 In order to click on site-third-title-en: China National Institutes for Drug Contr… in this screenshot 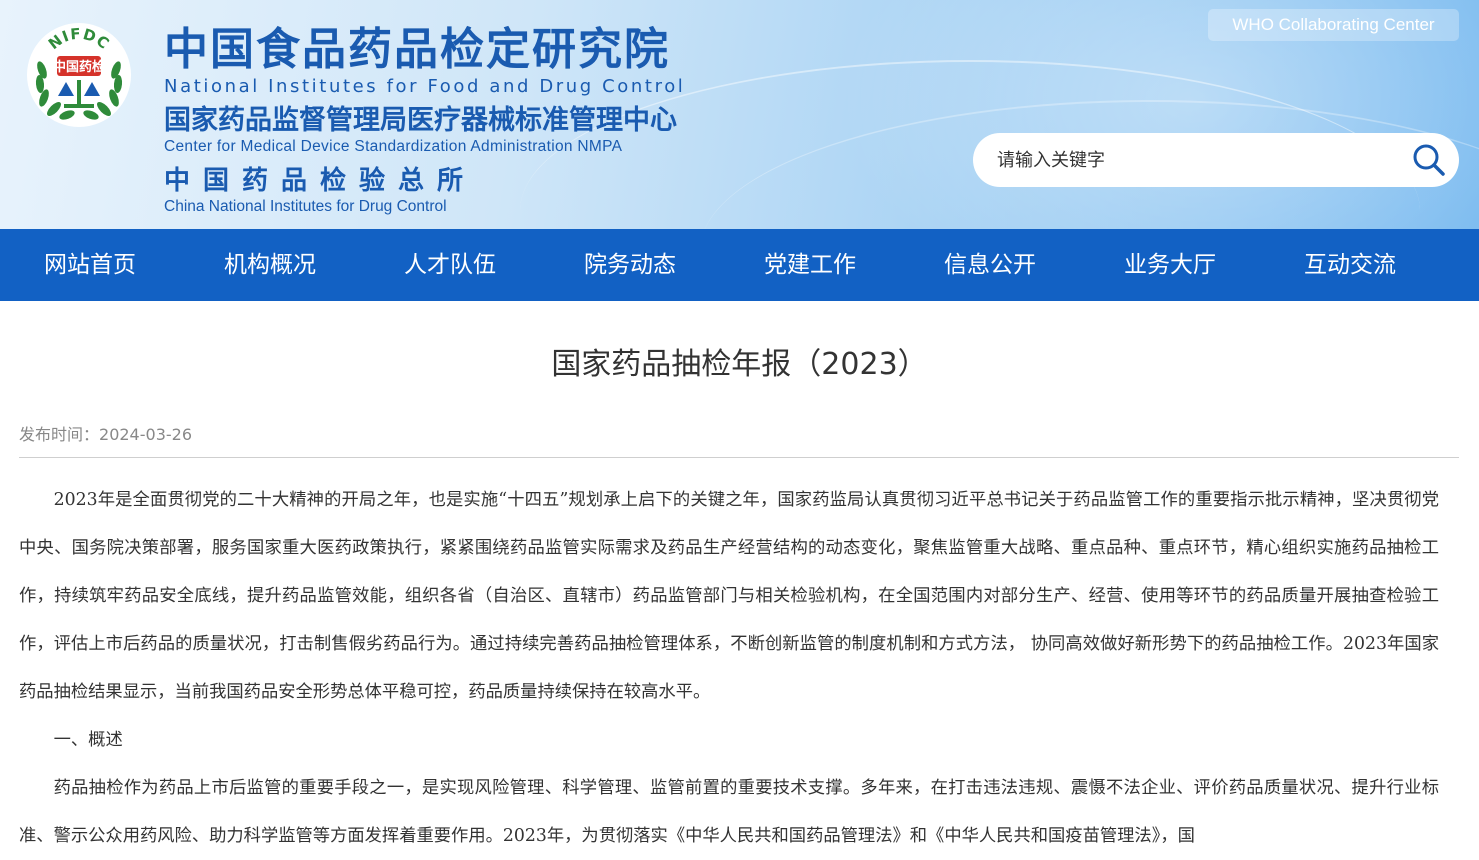, I will do `click(305, 206)`.